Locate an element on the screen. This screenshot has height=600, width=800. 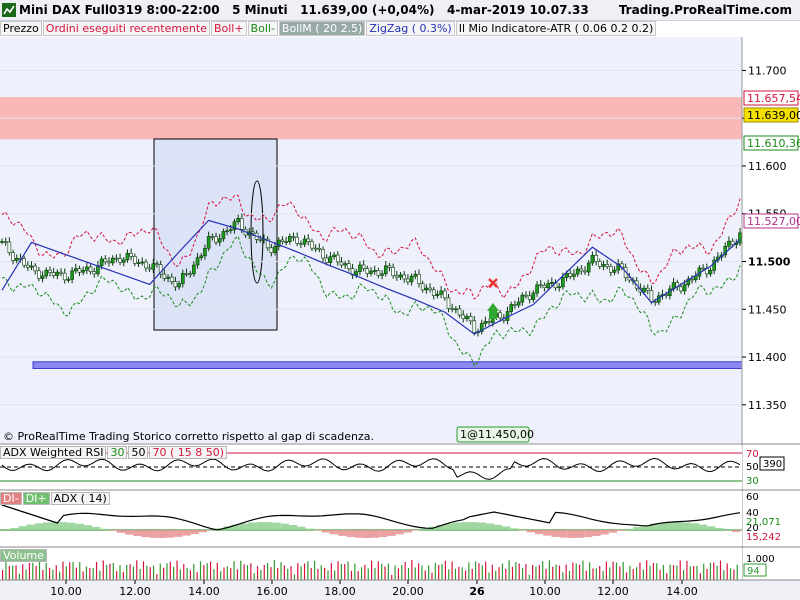
adx-legend-di-minus: DI- is located at coordinates (11, 498).